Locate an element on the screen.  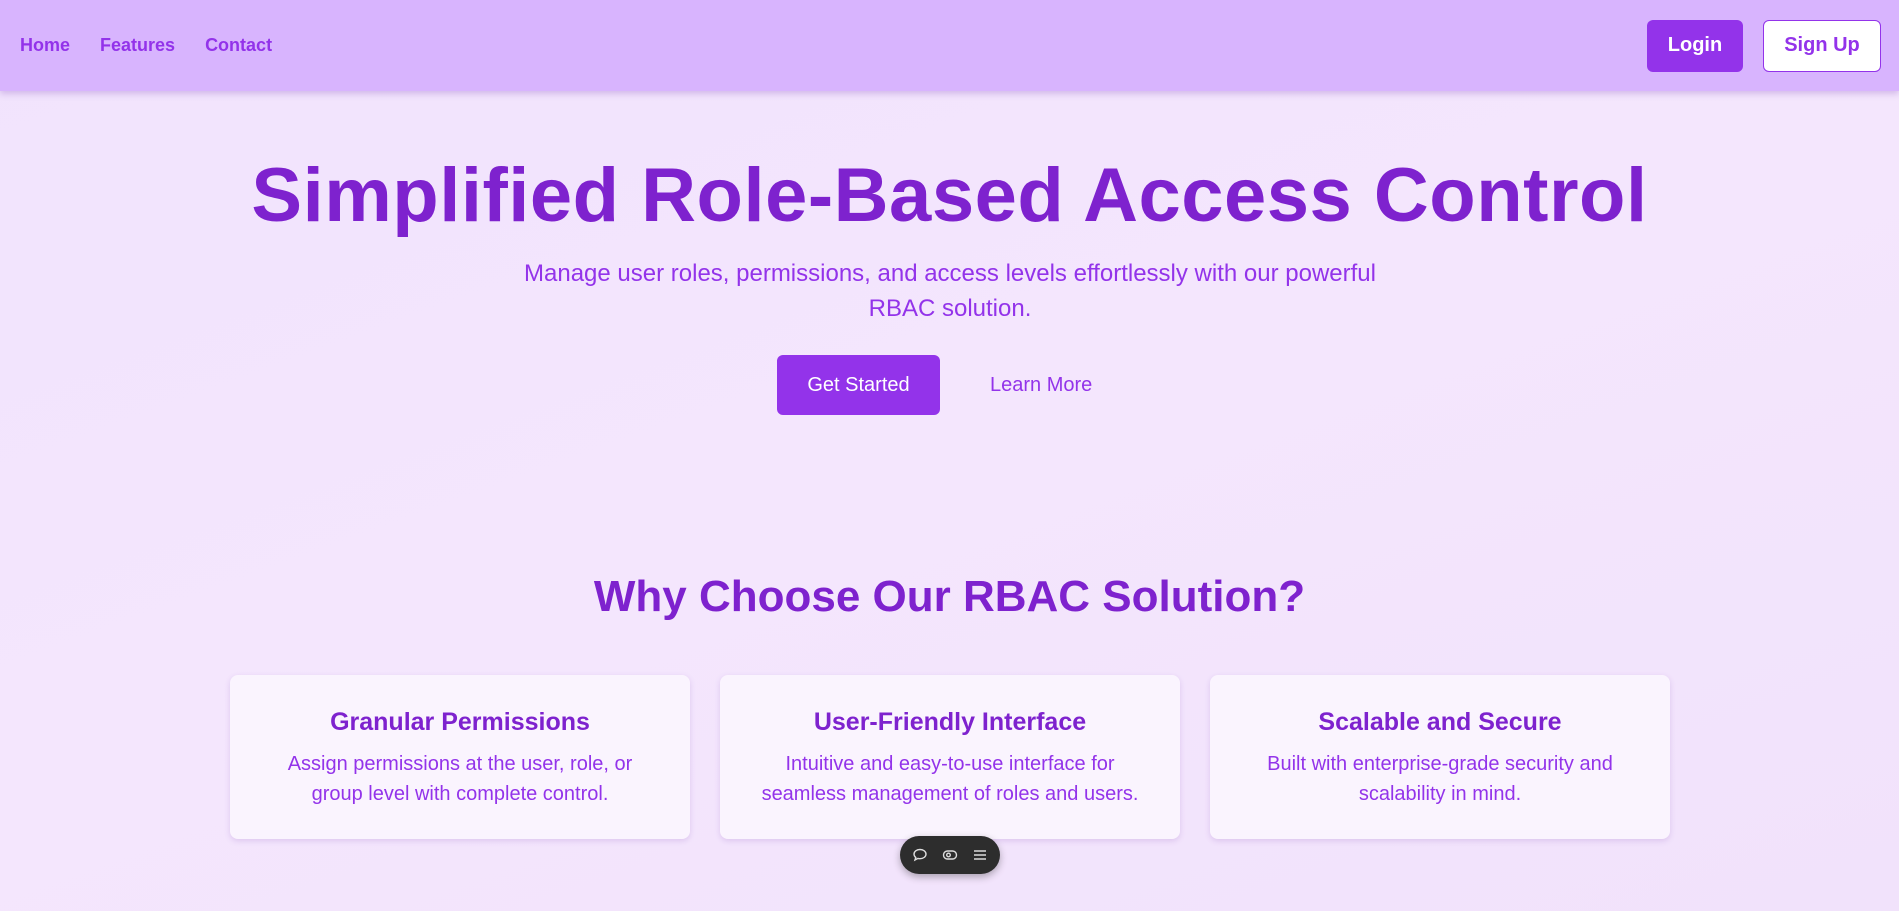
top-navbar: Home Features Contact Login Sign Up is located at coordinates (949, 45).